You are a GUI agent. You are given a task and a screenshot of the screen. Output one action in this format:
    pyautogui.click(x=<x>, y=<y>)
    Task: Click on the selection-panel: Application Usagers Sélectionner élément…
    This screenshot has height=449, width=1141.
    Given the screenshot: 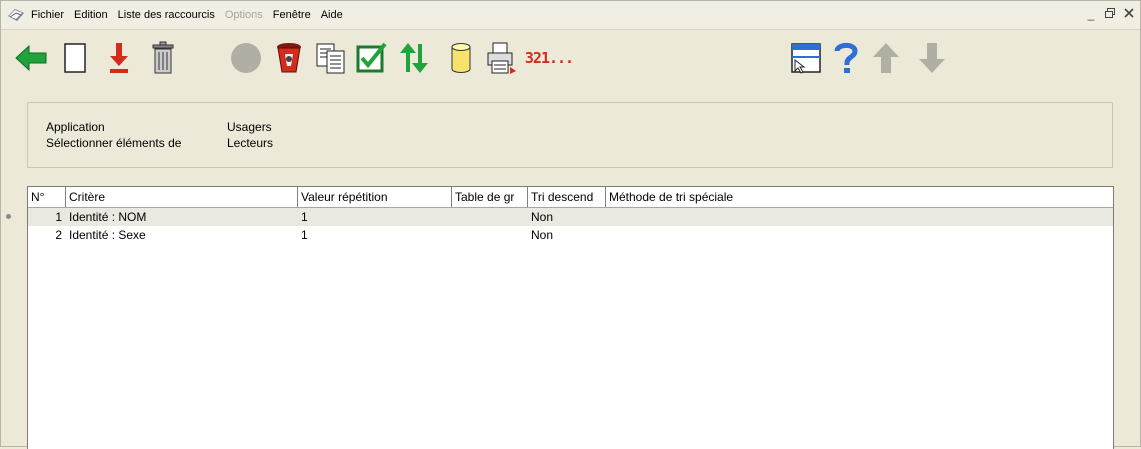 What is the action you would take?
    pyautogui.click(x=570, y=135)
    